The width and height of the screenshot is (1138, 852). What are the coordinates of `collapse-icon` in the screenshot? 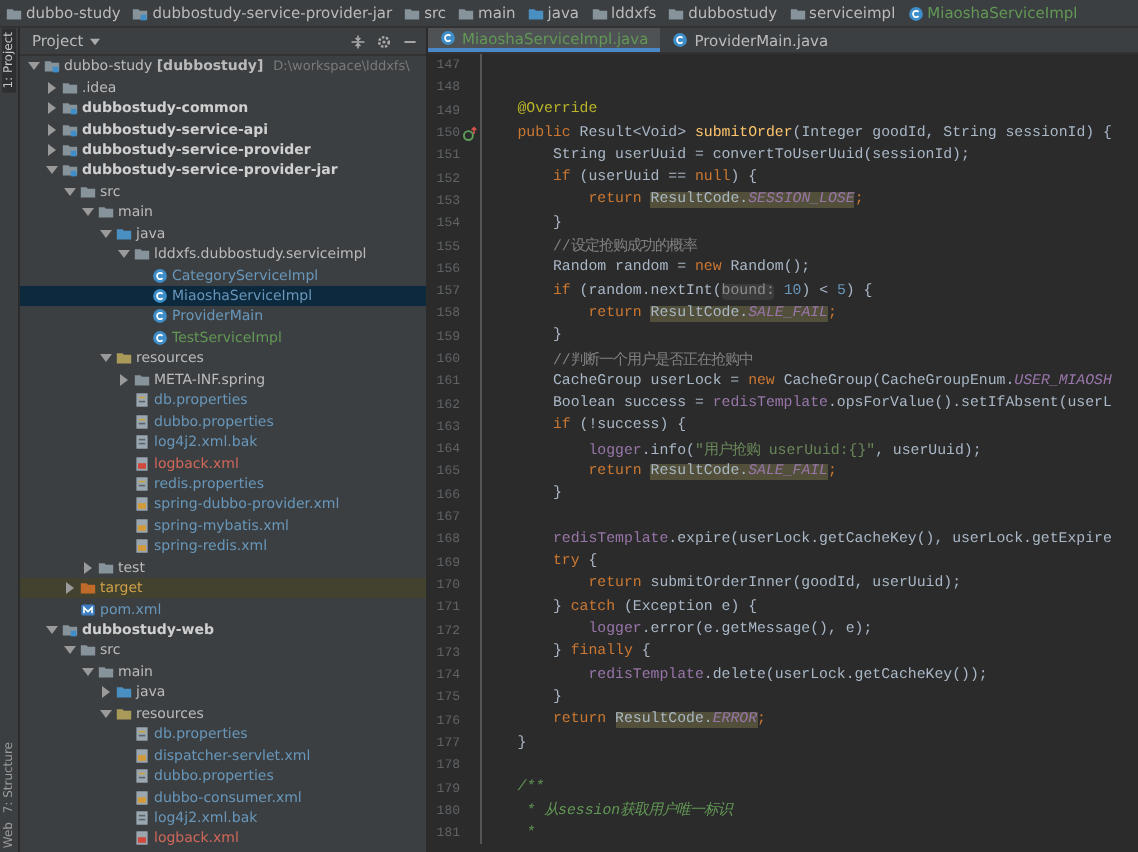 It's located at (358, 41).